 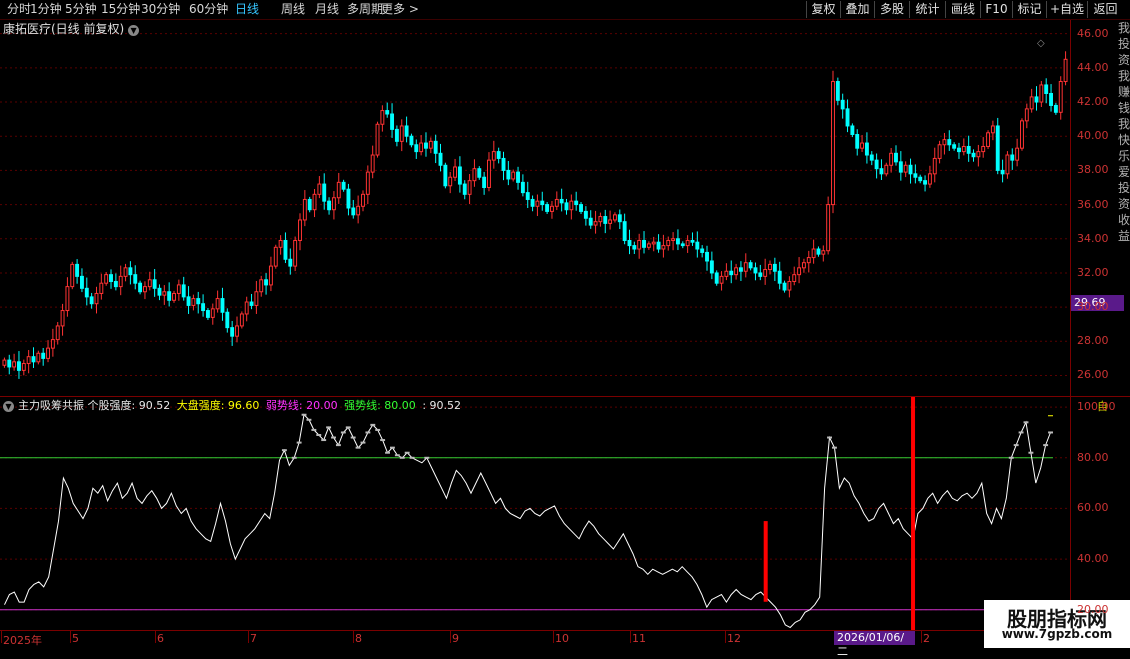 What do you see at coordinates (46, 9) in the screenshot?
I see `period-tab-1: 1分钟` at bounding box center [46, 9].